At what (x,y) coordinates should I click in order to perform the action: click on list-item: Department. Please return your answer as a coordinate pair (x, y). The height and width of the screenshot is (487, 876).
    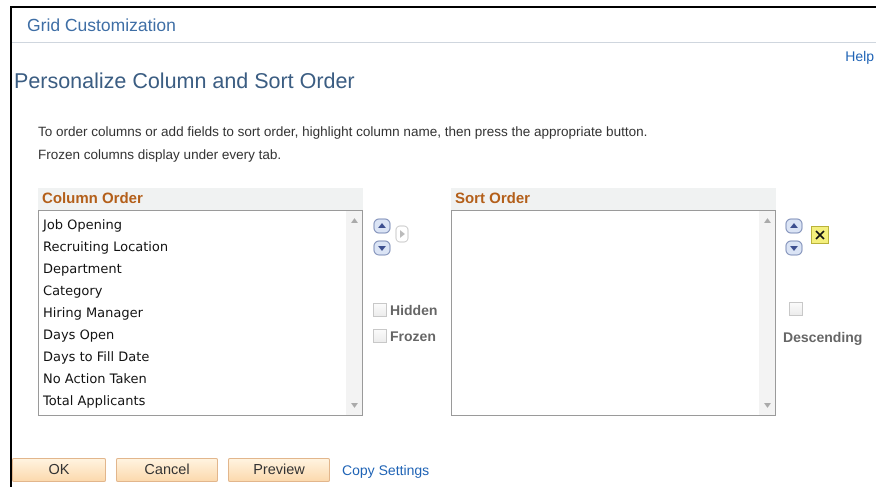
    Looking at the image, I should click on (194, 270).